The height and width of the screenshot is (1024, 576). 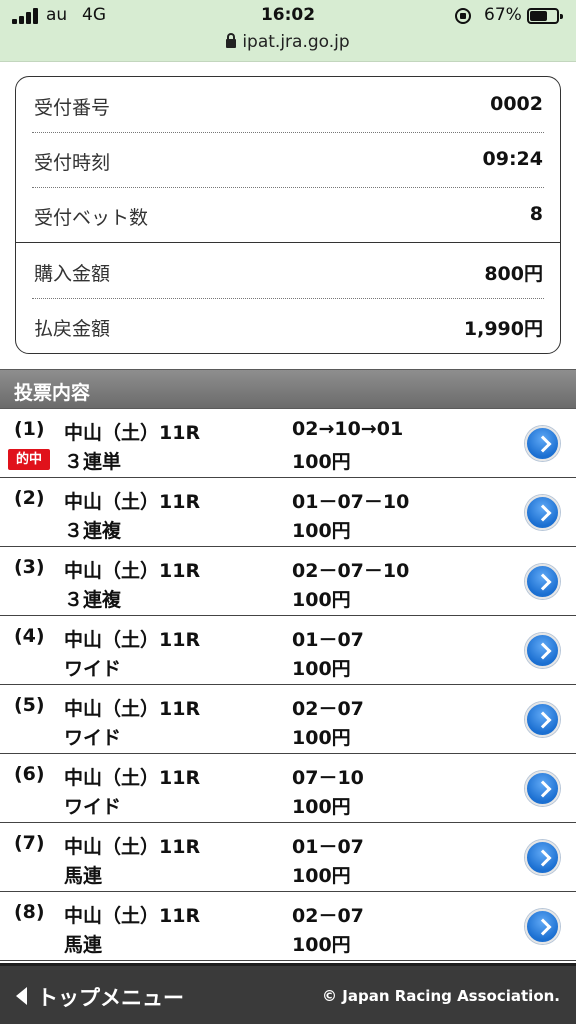 I want to click on section-title: 投票内容, so click(x=52, y=393).